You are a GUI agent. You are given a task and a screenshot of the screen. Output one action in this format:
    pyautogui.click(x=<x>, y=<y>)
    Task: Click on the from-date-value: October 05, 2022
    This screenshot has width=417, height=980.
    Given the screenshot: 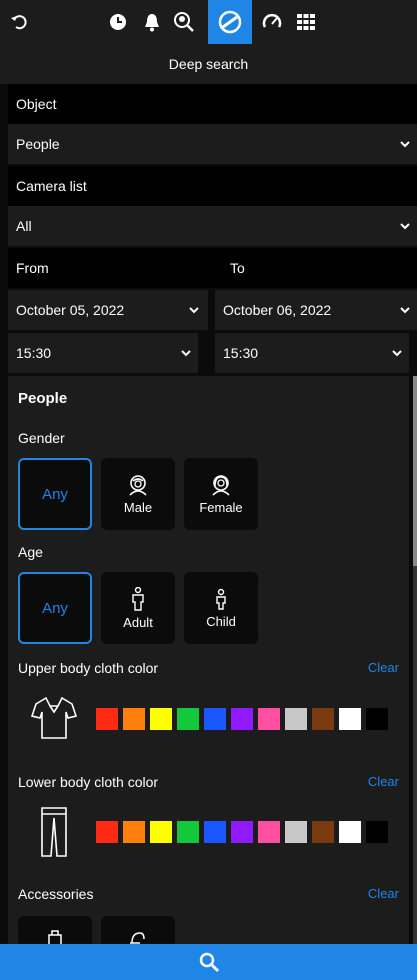 What is the action you would take?
    pyautogui.click(x=70, y=310)
    